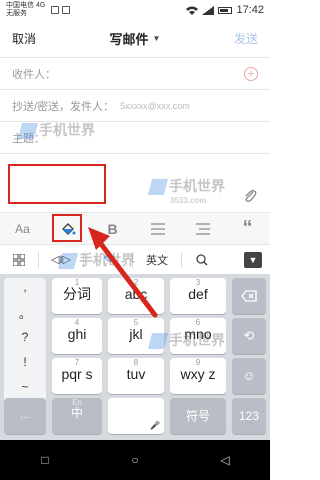 The width and height of the screenshot is (320, 480). I want to click on handwriting-button: ✎, so click(108, 260).